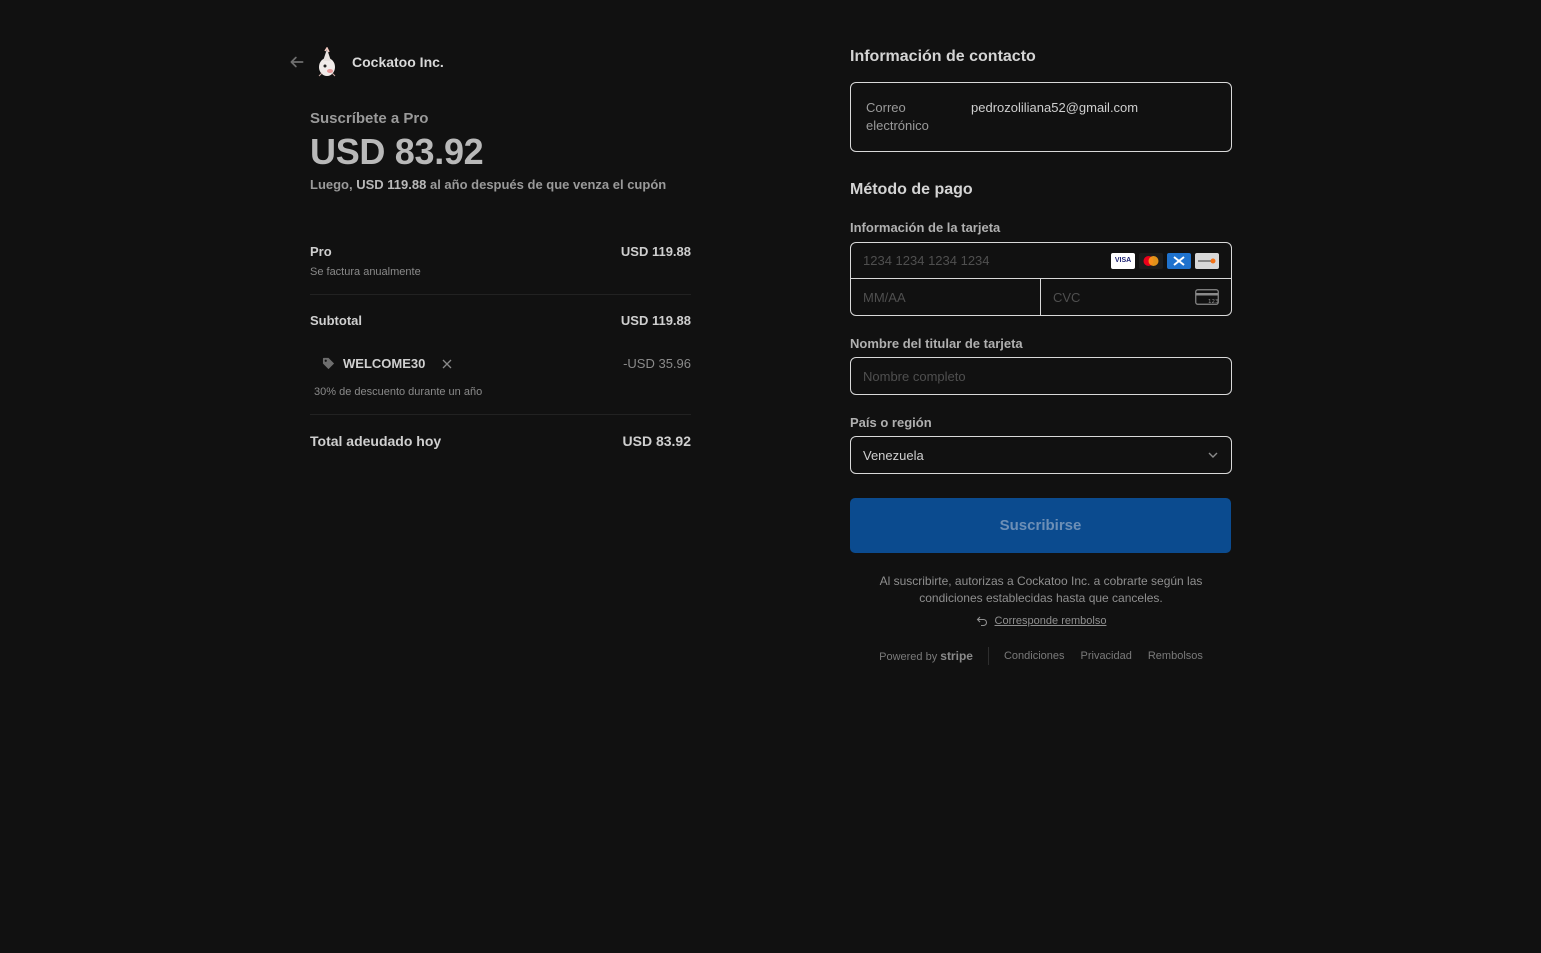 This screenshot has height=953, width=1541. What do you see at coordinates (1207, 297) in the screenshot?
I see `cvc-card-icon: 123` at bounding box center [1207, 297].